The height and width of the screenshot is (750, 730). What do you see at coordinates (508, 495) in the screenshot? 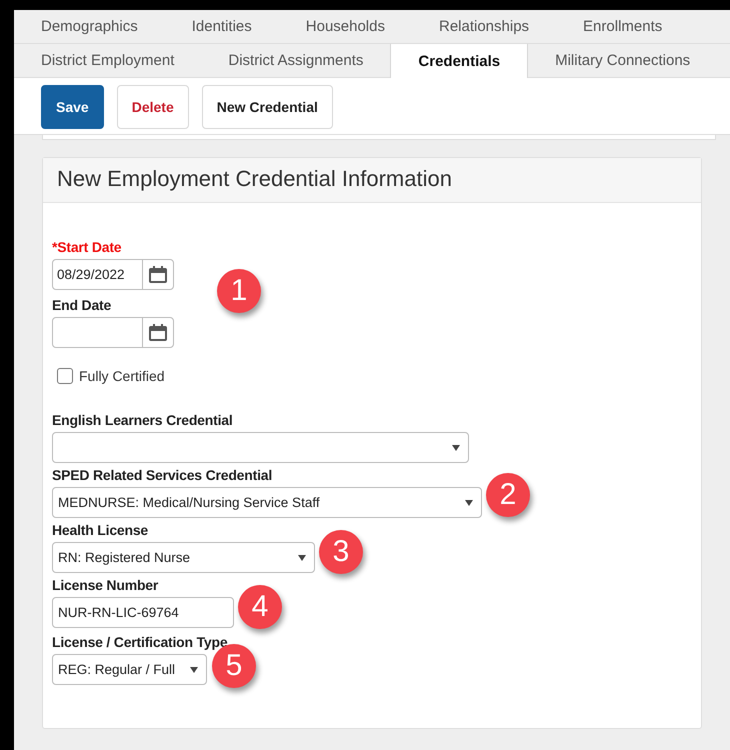
I see `step-badge: 2` at bounding box center [508, 495].